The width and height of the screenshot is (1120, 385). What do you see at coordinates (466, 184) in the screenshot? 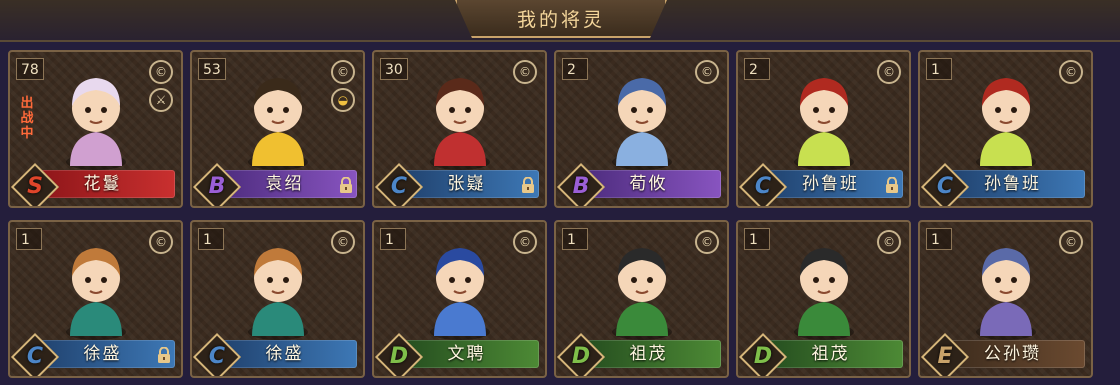
I see `general-name: 张嶷` at bounding box center [466, 184].